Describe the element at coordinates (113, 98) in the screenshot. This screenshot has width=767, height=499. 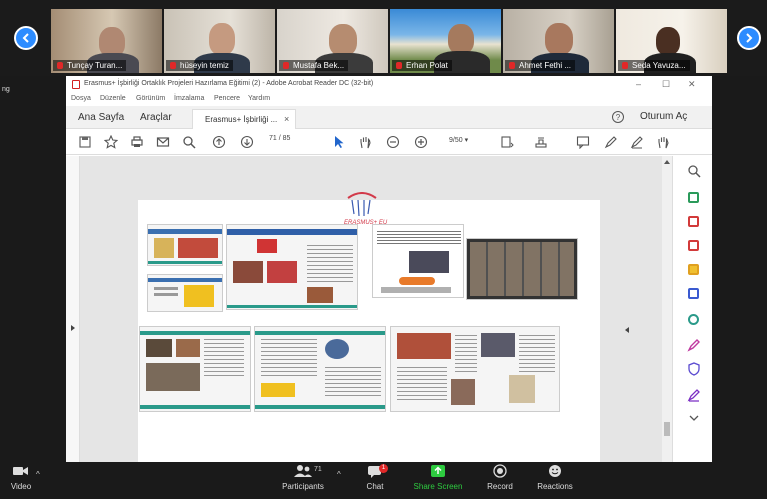
I see `menu-edit: Düzenle` at that location.